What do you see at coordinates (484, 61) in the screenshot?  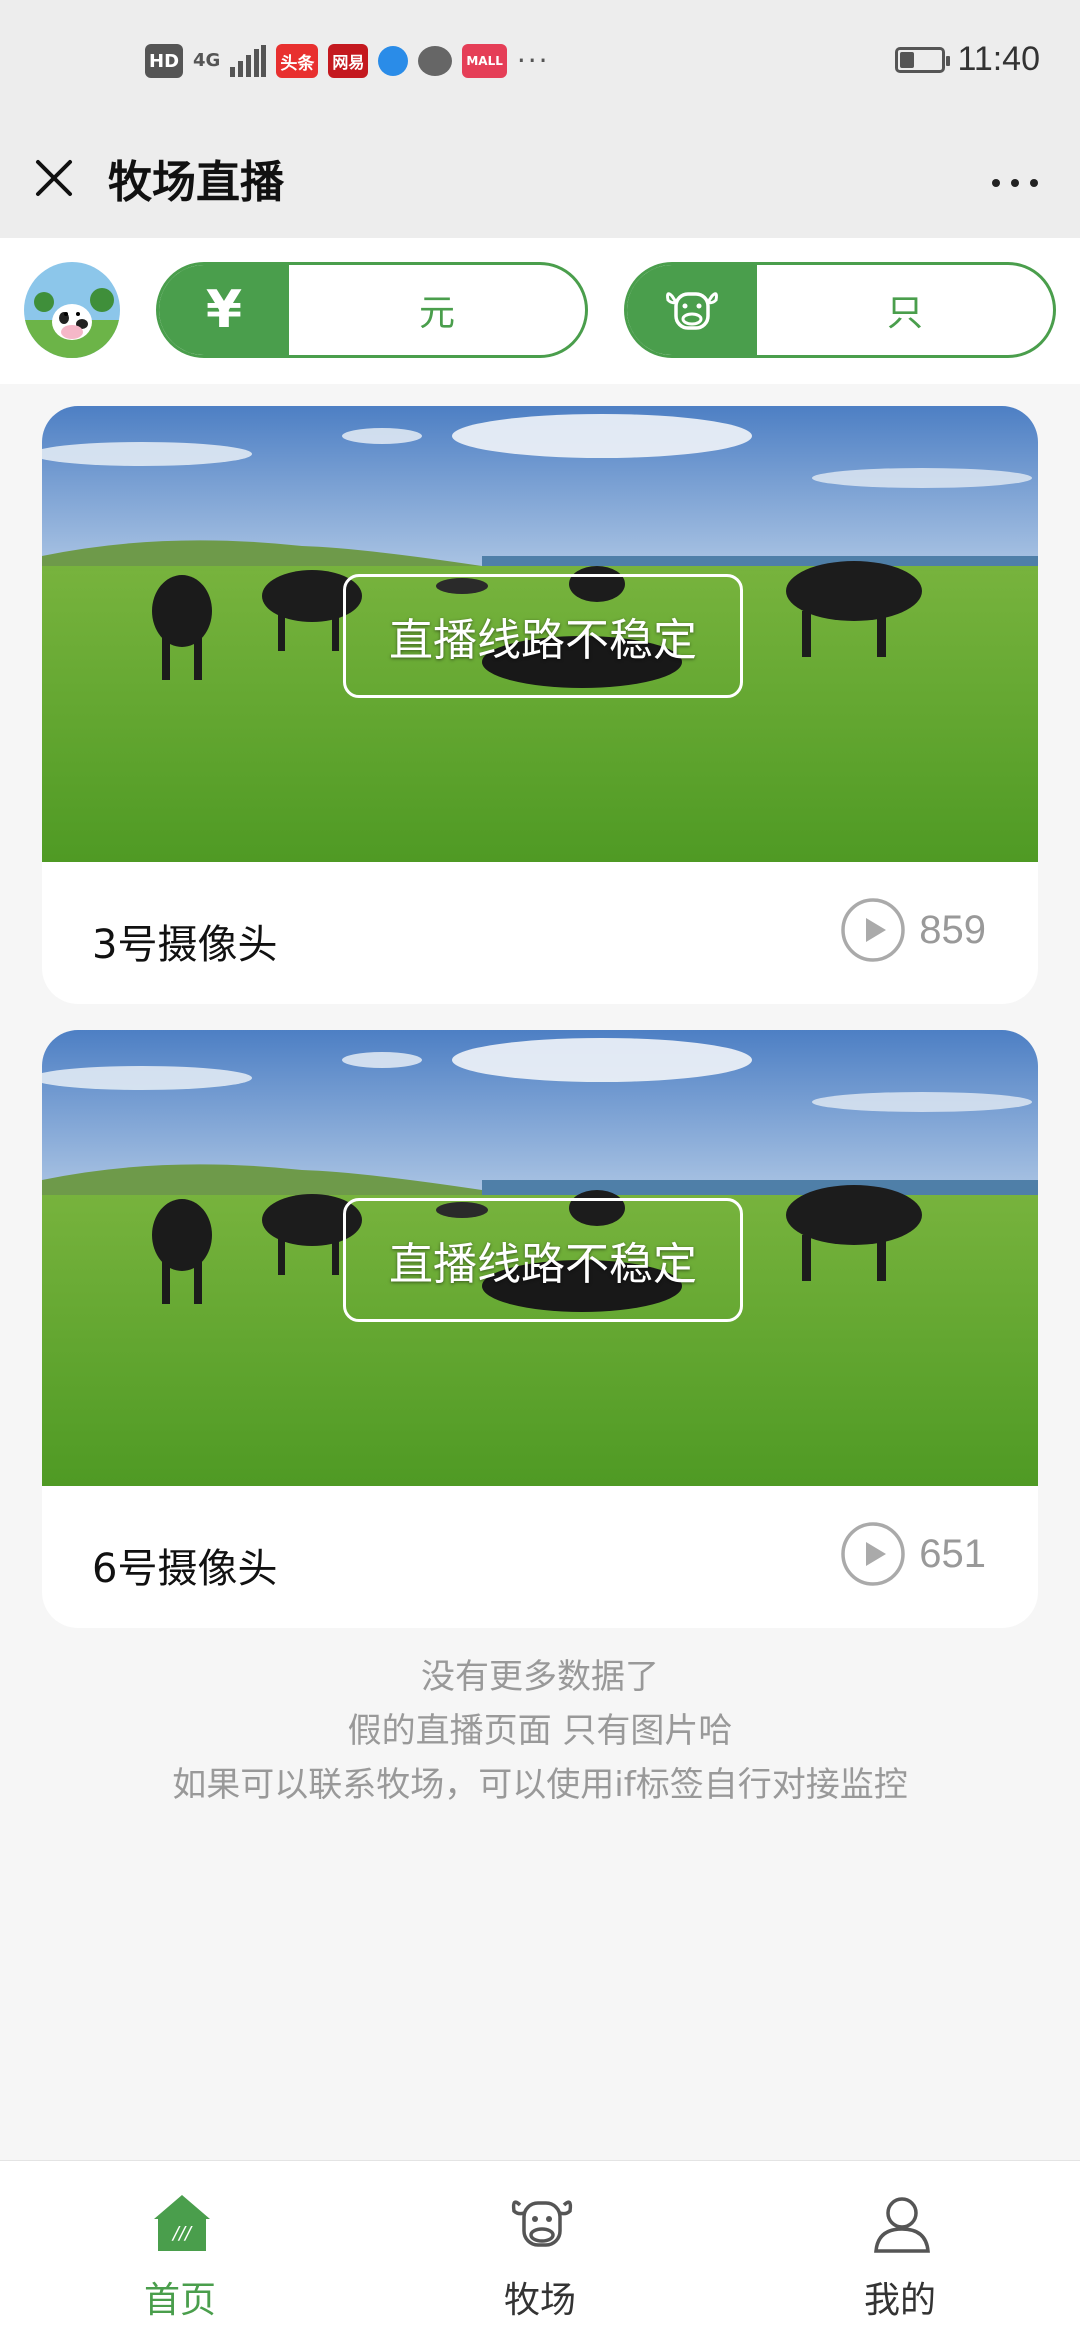 I see `mall-app-icon: MALL` at bounding box center [484, 61].